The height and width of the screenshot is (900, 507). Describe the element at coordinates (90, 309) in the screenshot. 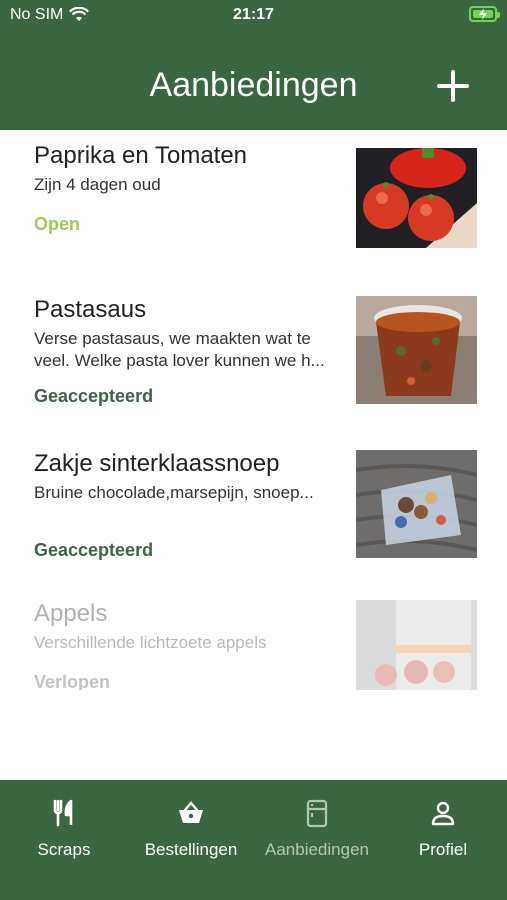

I see `offer-name: Pastasaus` at that location.